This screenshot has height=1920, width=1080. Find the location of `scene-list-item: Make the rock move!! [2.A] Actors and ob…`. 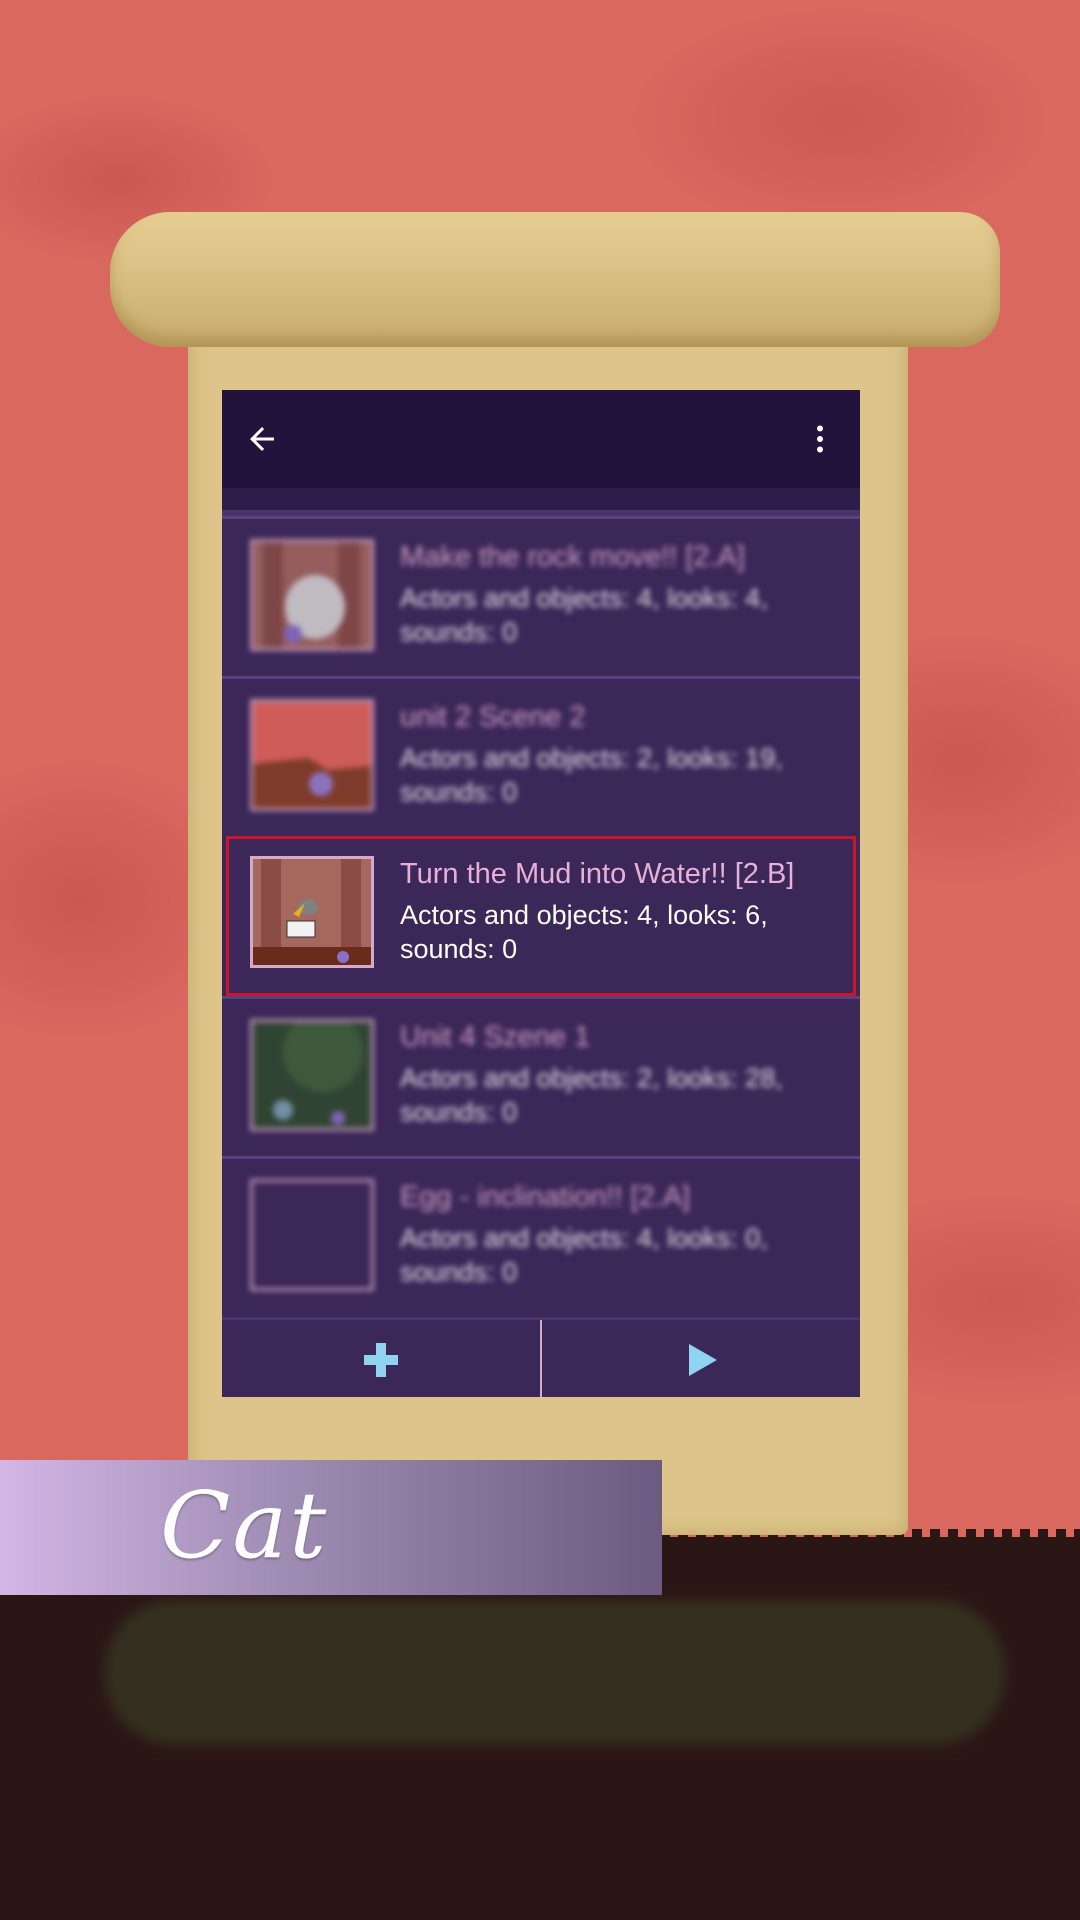

scene-list-item: Make the rock move!! [2.A] Actors and ob… is located at coordinates (541, 596).